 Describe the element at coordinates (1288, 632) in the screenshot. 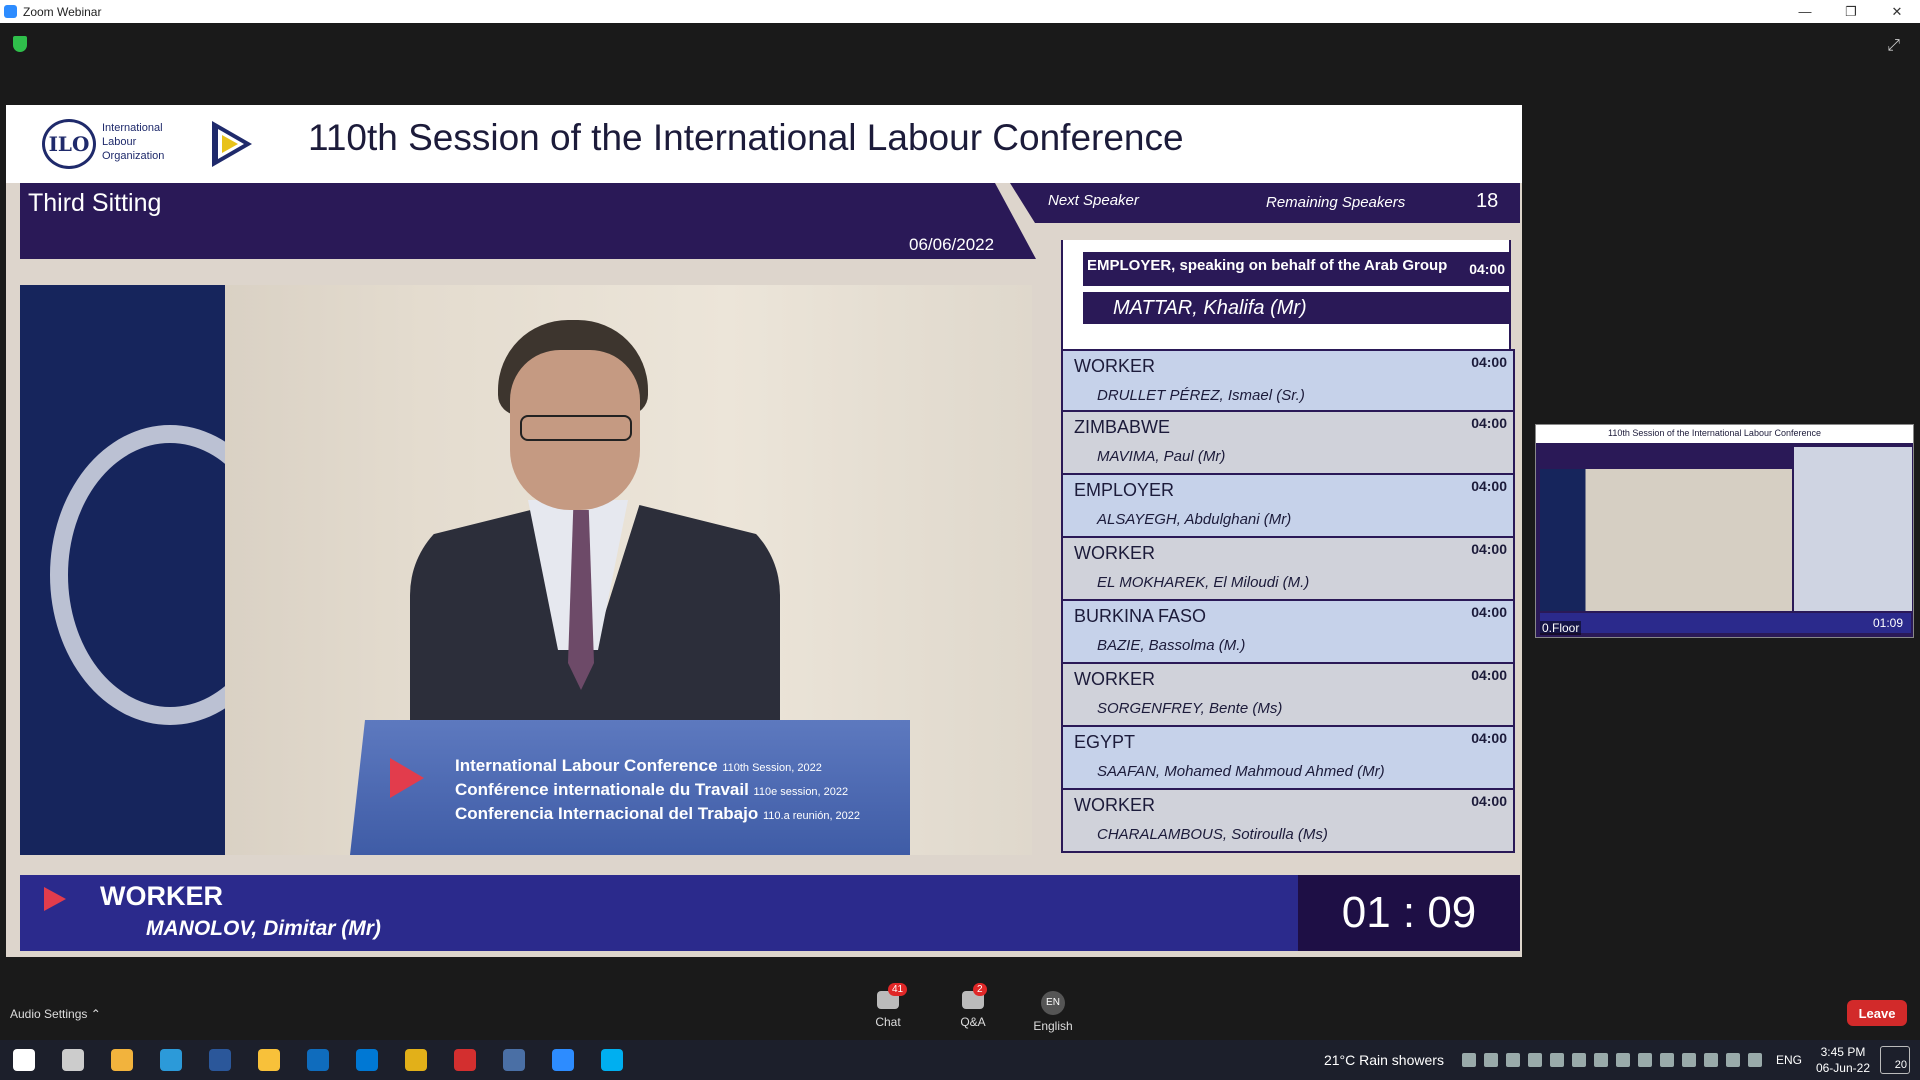

I see `speaker-list-item: BURKINA FASO 04:00 BAZIE, Bassolma (M.)` at that location.